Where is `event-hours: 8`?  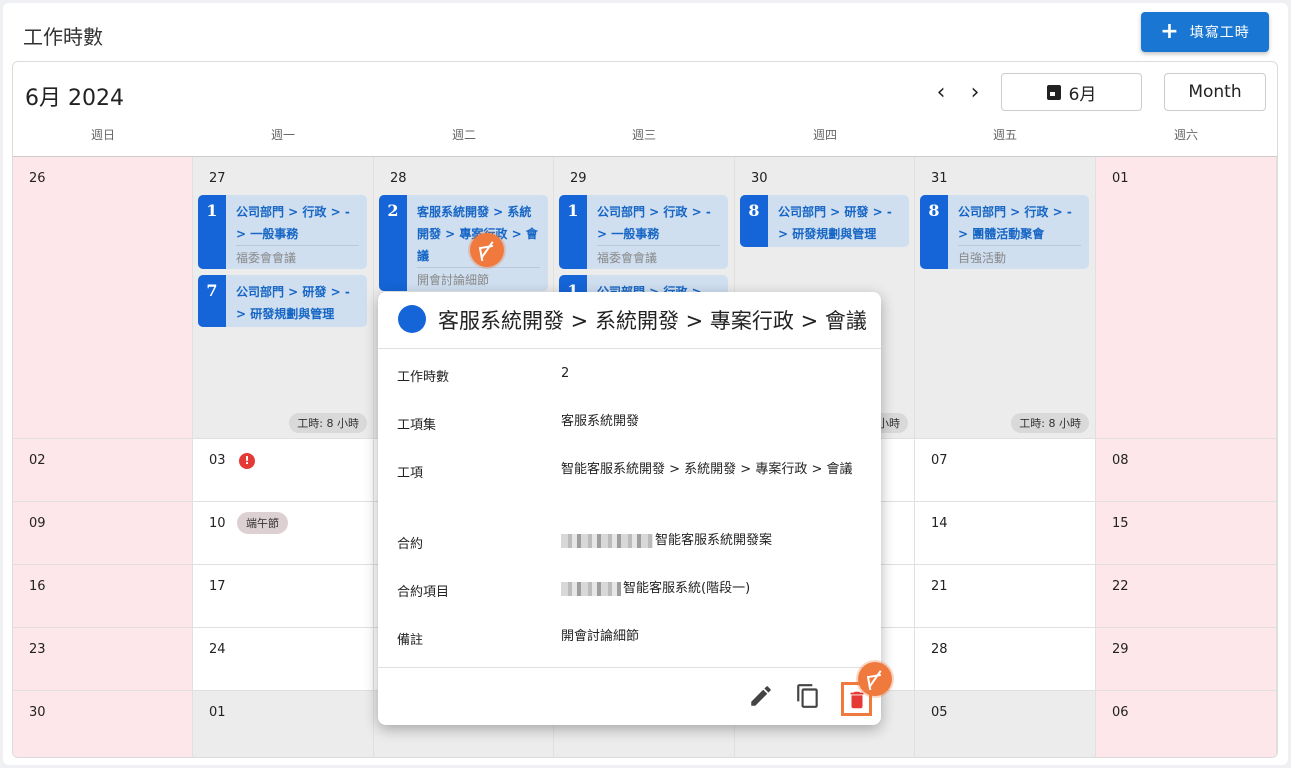 event-hours: 8 is located at coordinates (934, 232).